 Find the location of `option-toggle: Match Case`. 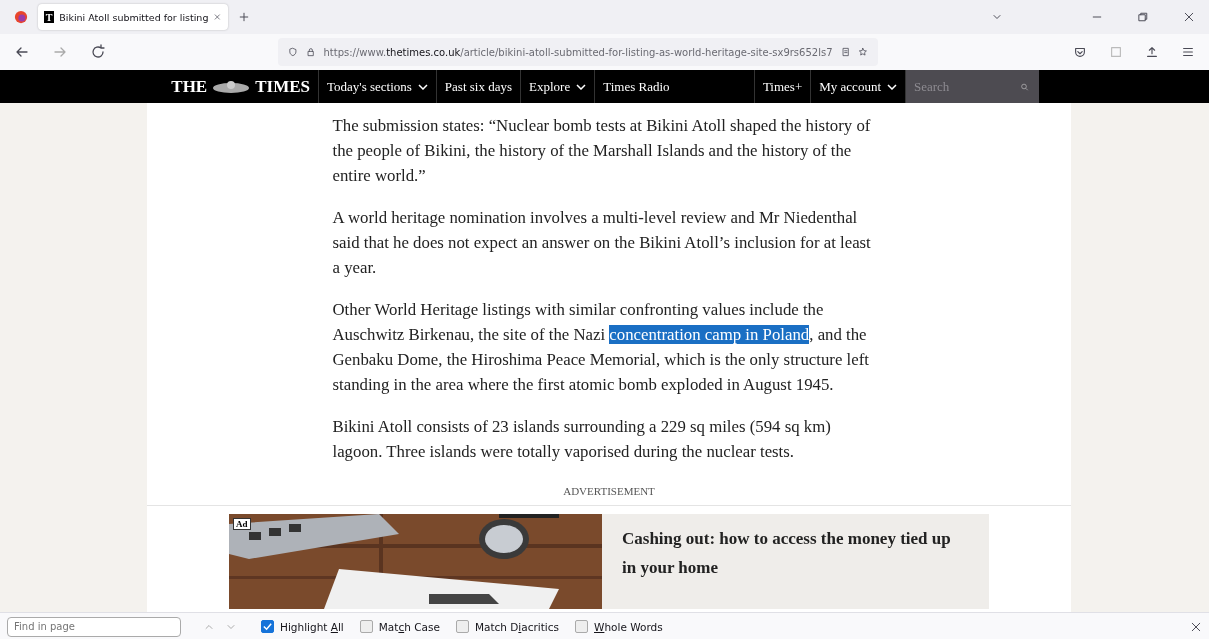

option-toggle: Match Case is located at coordinates (399, 626).